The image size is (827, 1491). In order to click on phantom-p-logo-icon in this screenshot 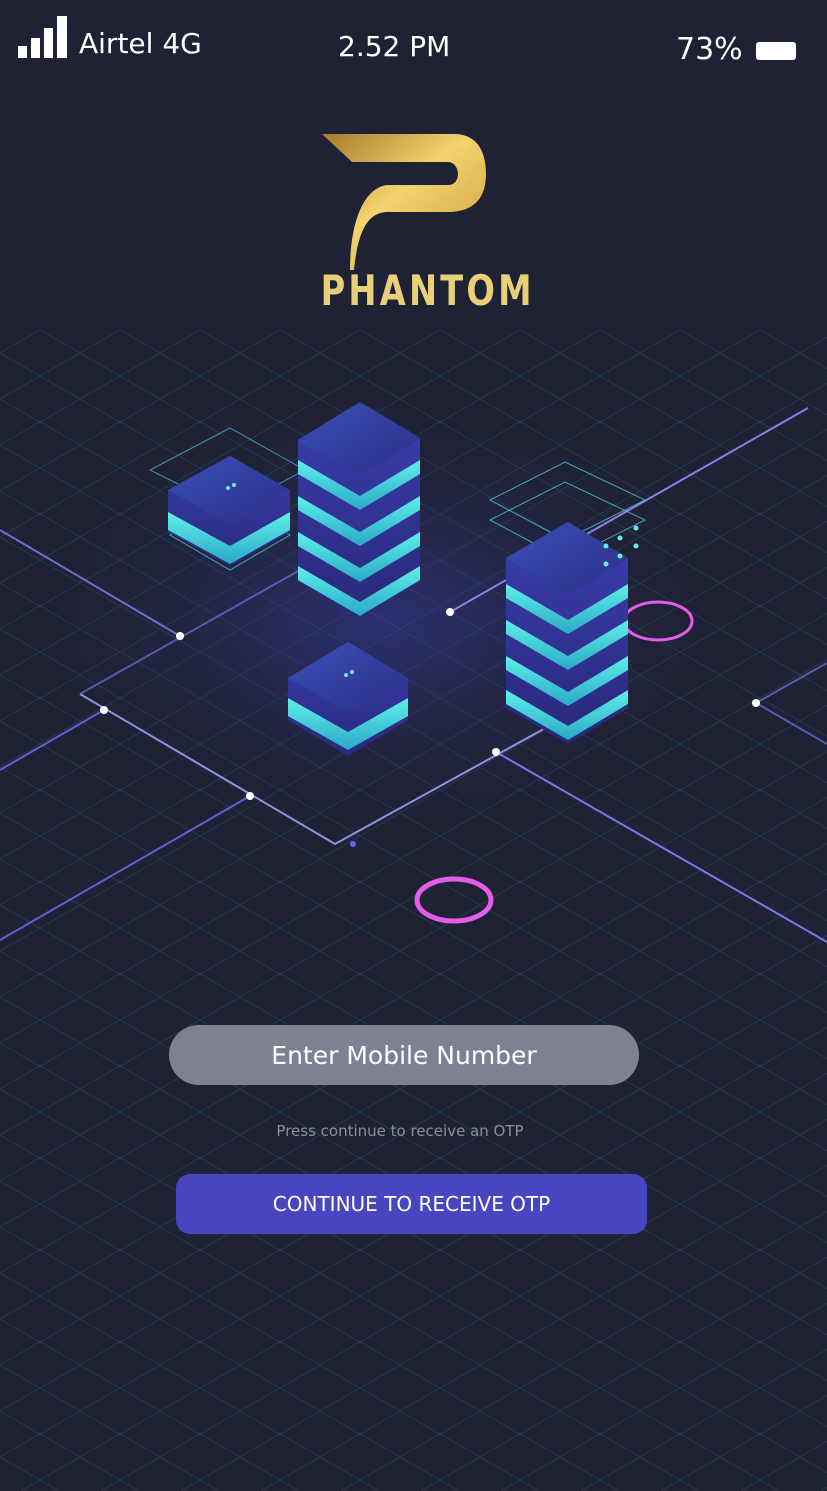, I will do `click(404, 202)`.